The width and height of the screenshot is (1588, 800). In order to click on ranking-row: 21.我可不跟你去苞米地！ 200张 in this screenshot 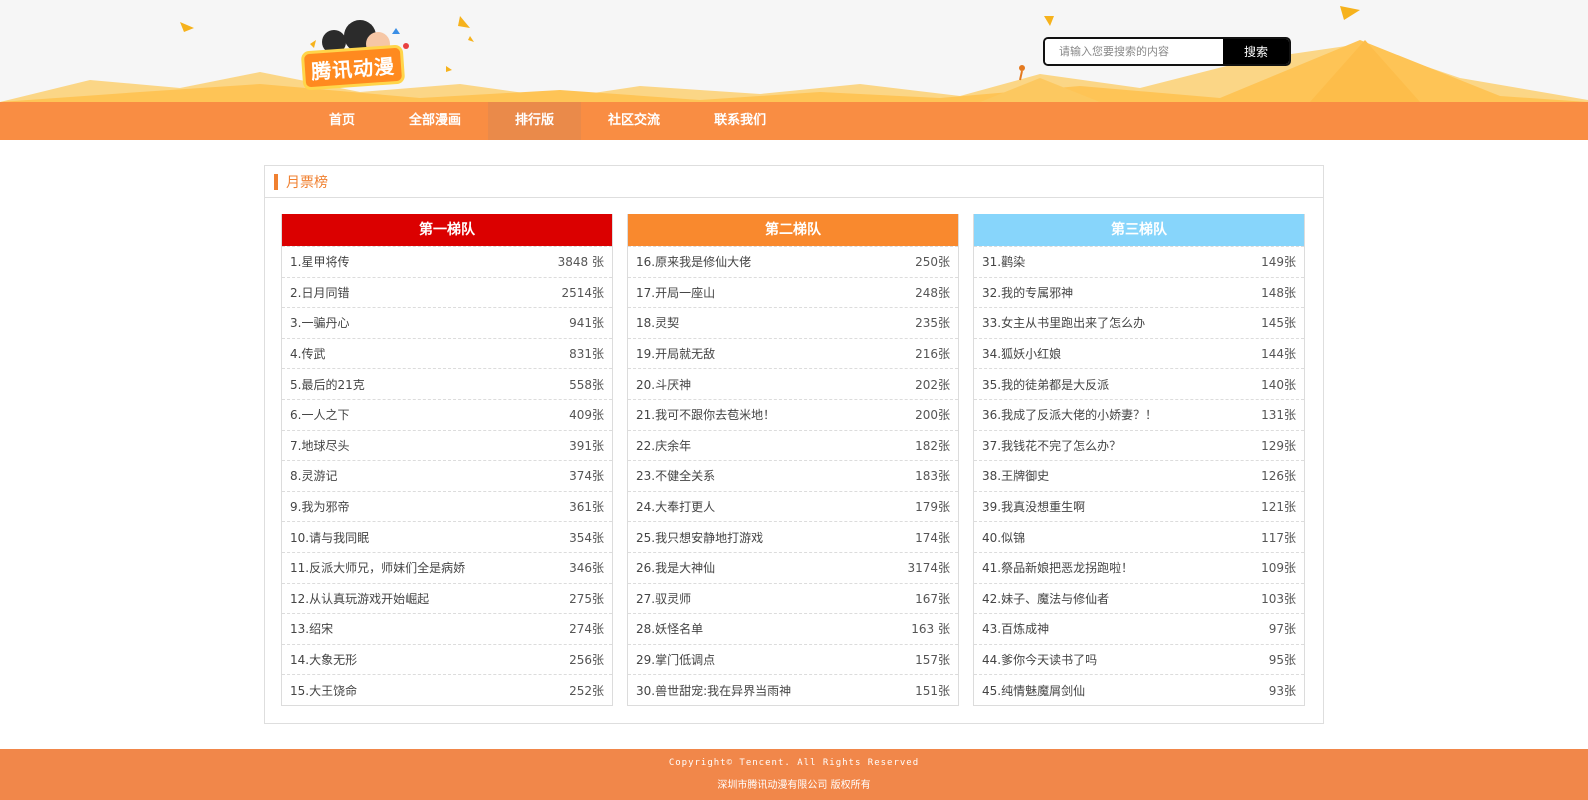, I will do `click(793, 414)`.